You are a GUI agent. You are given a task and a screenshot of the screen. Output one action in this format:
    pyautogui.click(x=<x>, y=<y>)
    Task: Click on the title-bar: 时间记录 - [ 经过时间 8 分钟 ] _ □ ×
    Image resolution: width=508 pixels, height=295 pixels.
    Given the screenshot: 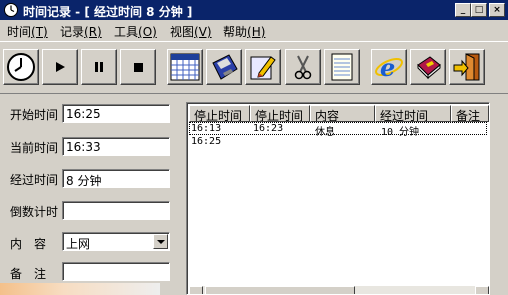 What is the action you would take?
    pyautogui.click(x=254, y=10)
    